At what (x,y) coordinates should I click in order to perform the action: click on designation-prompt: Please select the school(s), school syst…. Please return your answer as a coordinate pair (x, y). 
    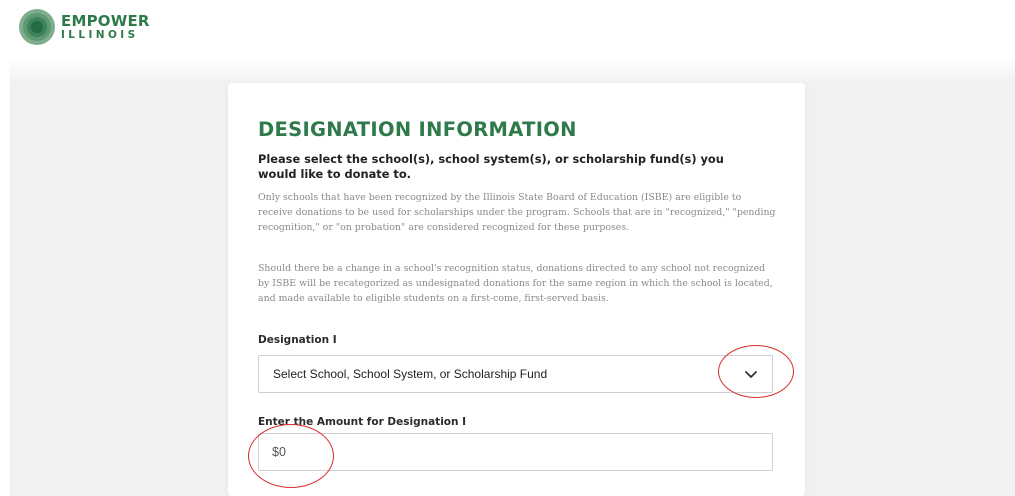
    Looking at the image, I should click on (491, 166).